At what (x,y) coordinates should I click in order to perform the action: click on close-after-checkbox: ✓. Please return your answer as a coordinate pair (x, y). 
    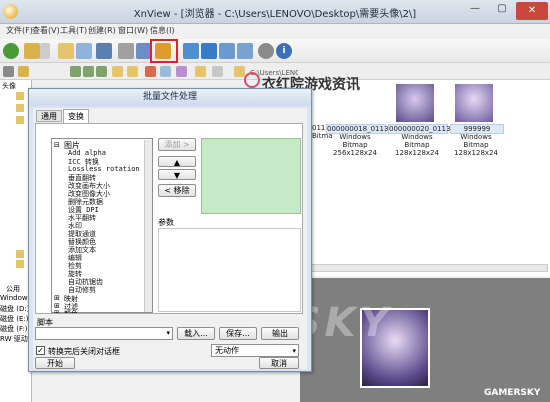
    Looking at the image, I should click on (40, 350).